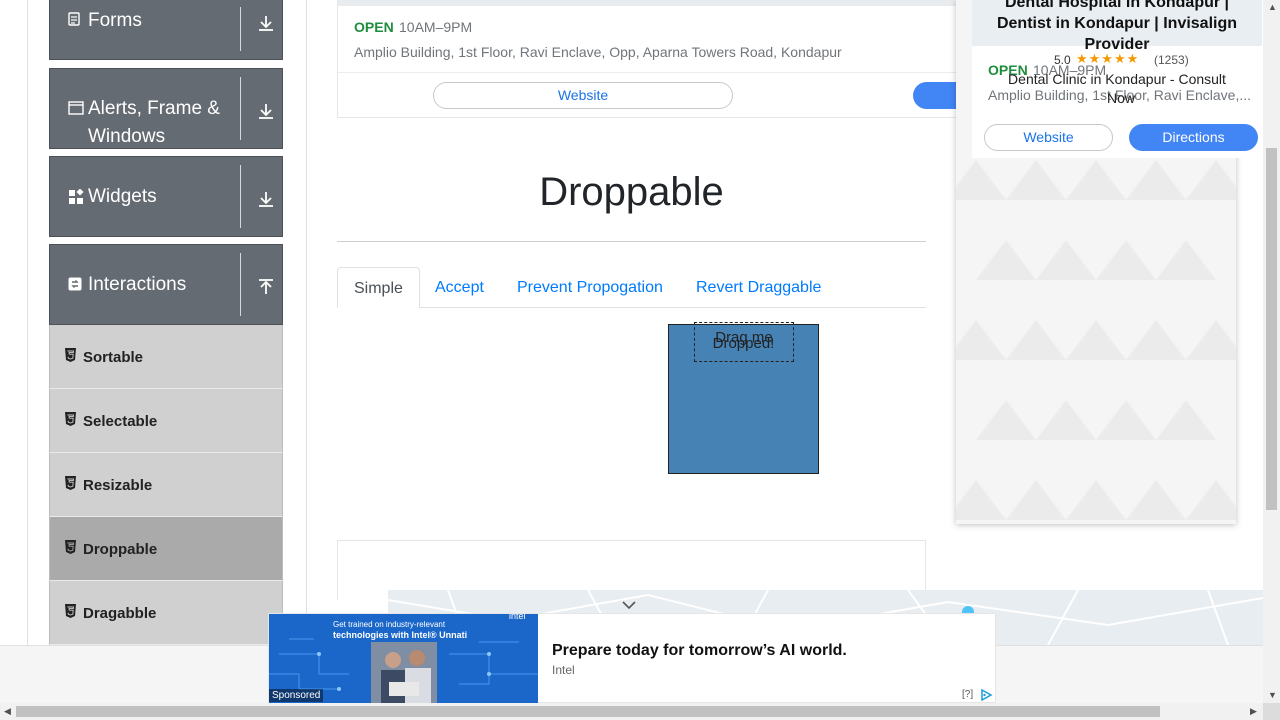  What do you see at coordinates (374, 27) in the screenshot?
I see `open-status: OPEN` at bounding box center [374, 27].